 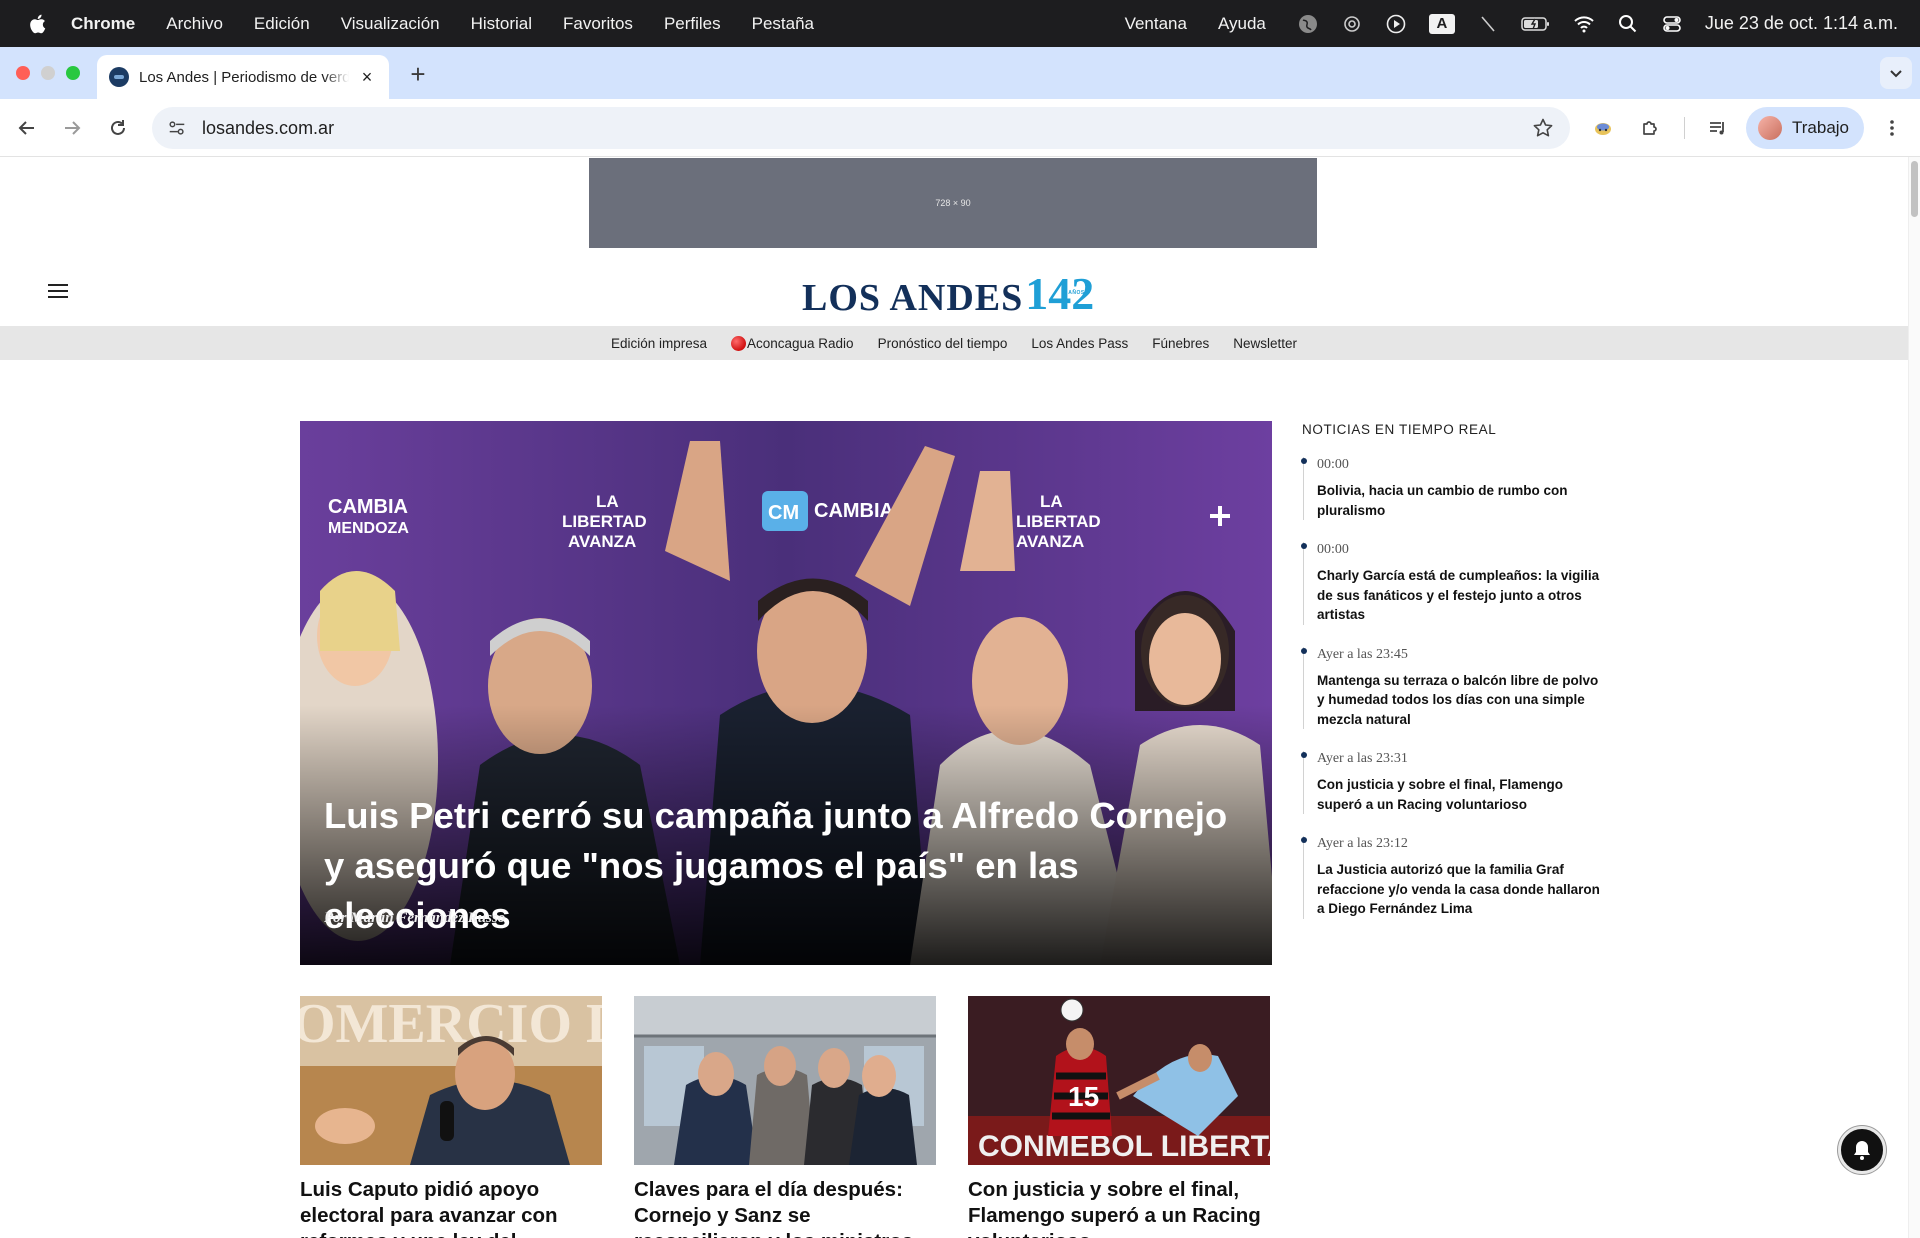 I want to click on browser-tab-active: Los Andes | Periodismo de verdad ×, so click(x=243, y=77).